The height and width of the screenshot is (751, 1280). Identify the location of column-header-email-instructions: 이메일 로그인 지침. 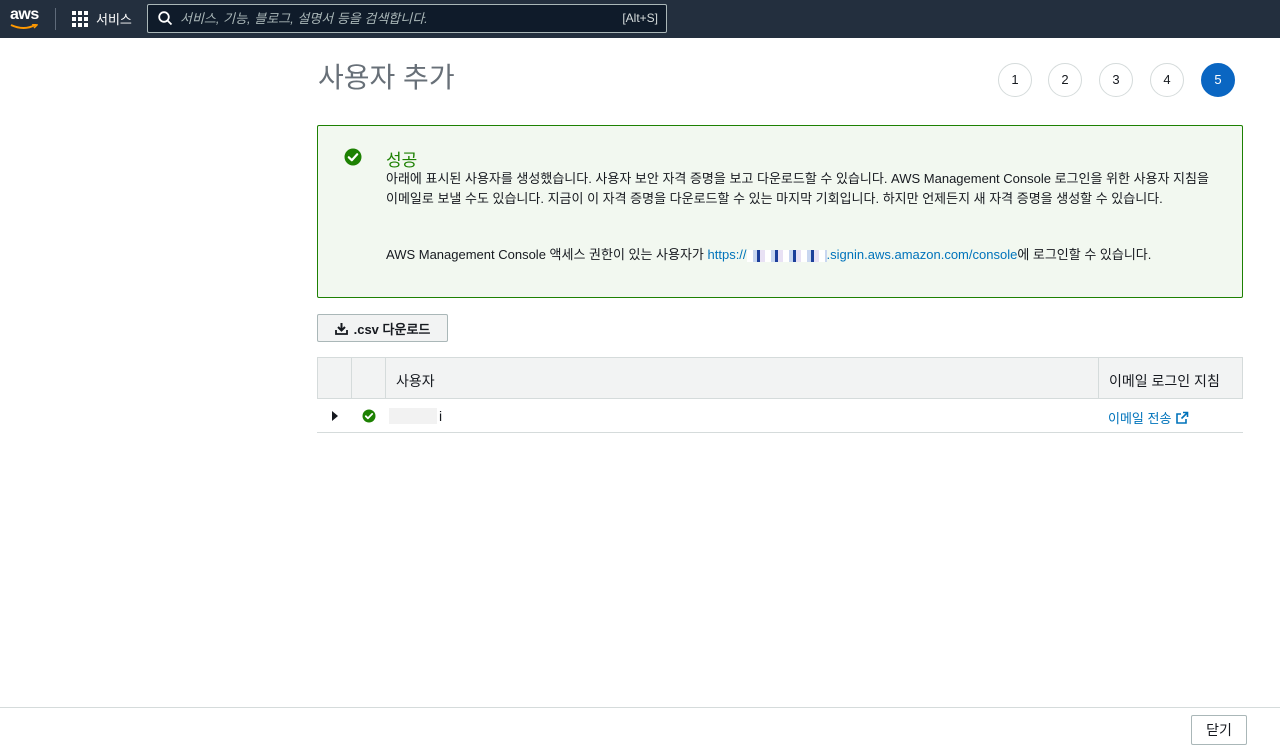
(1164, 381).